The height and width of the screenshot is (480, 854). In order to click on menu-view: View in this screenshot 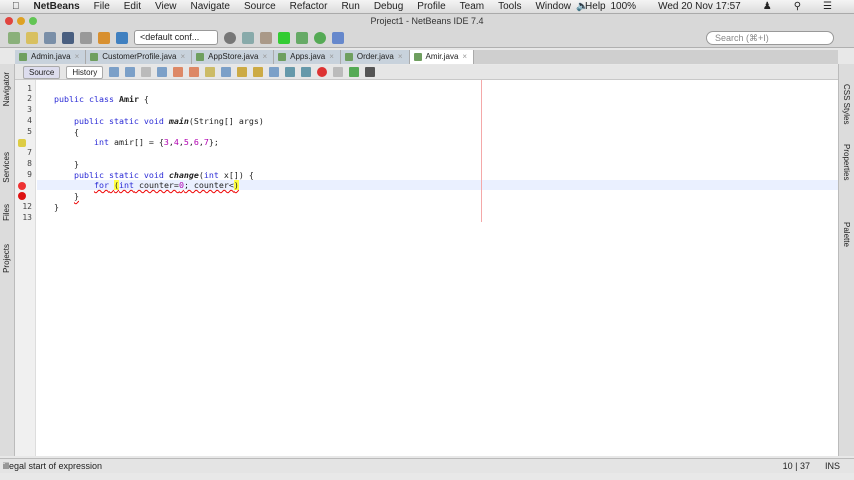, I will do `click(166, 6)`.